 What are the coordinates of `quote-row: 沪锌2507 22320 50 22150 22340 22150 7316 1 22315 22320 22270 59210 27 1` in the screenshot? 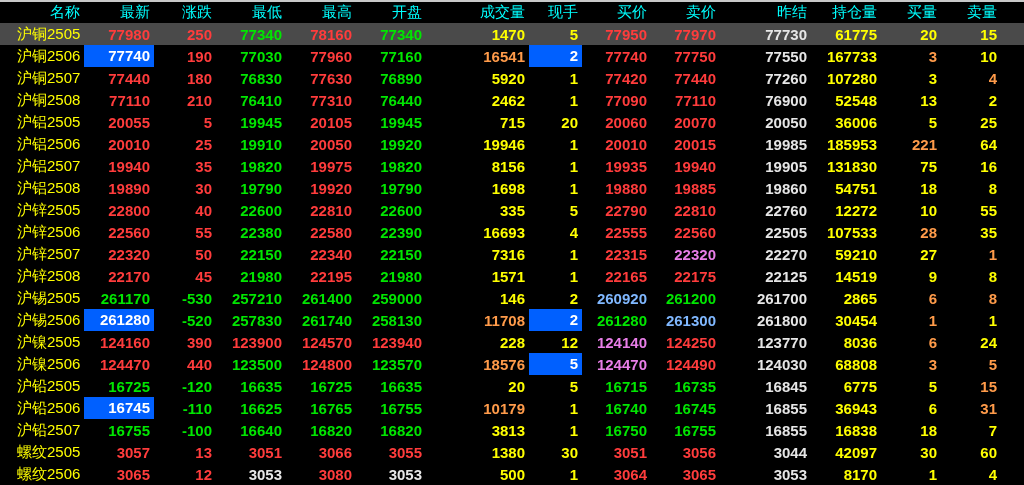 It's located at (512, 254).